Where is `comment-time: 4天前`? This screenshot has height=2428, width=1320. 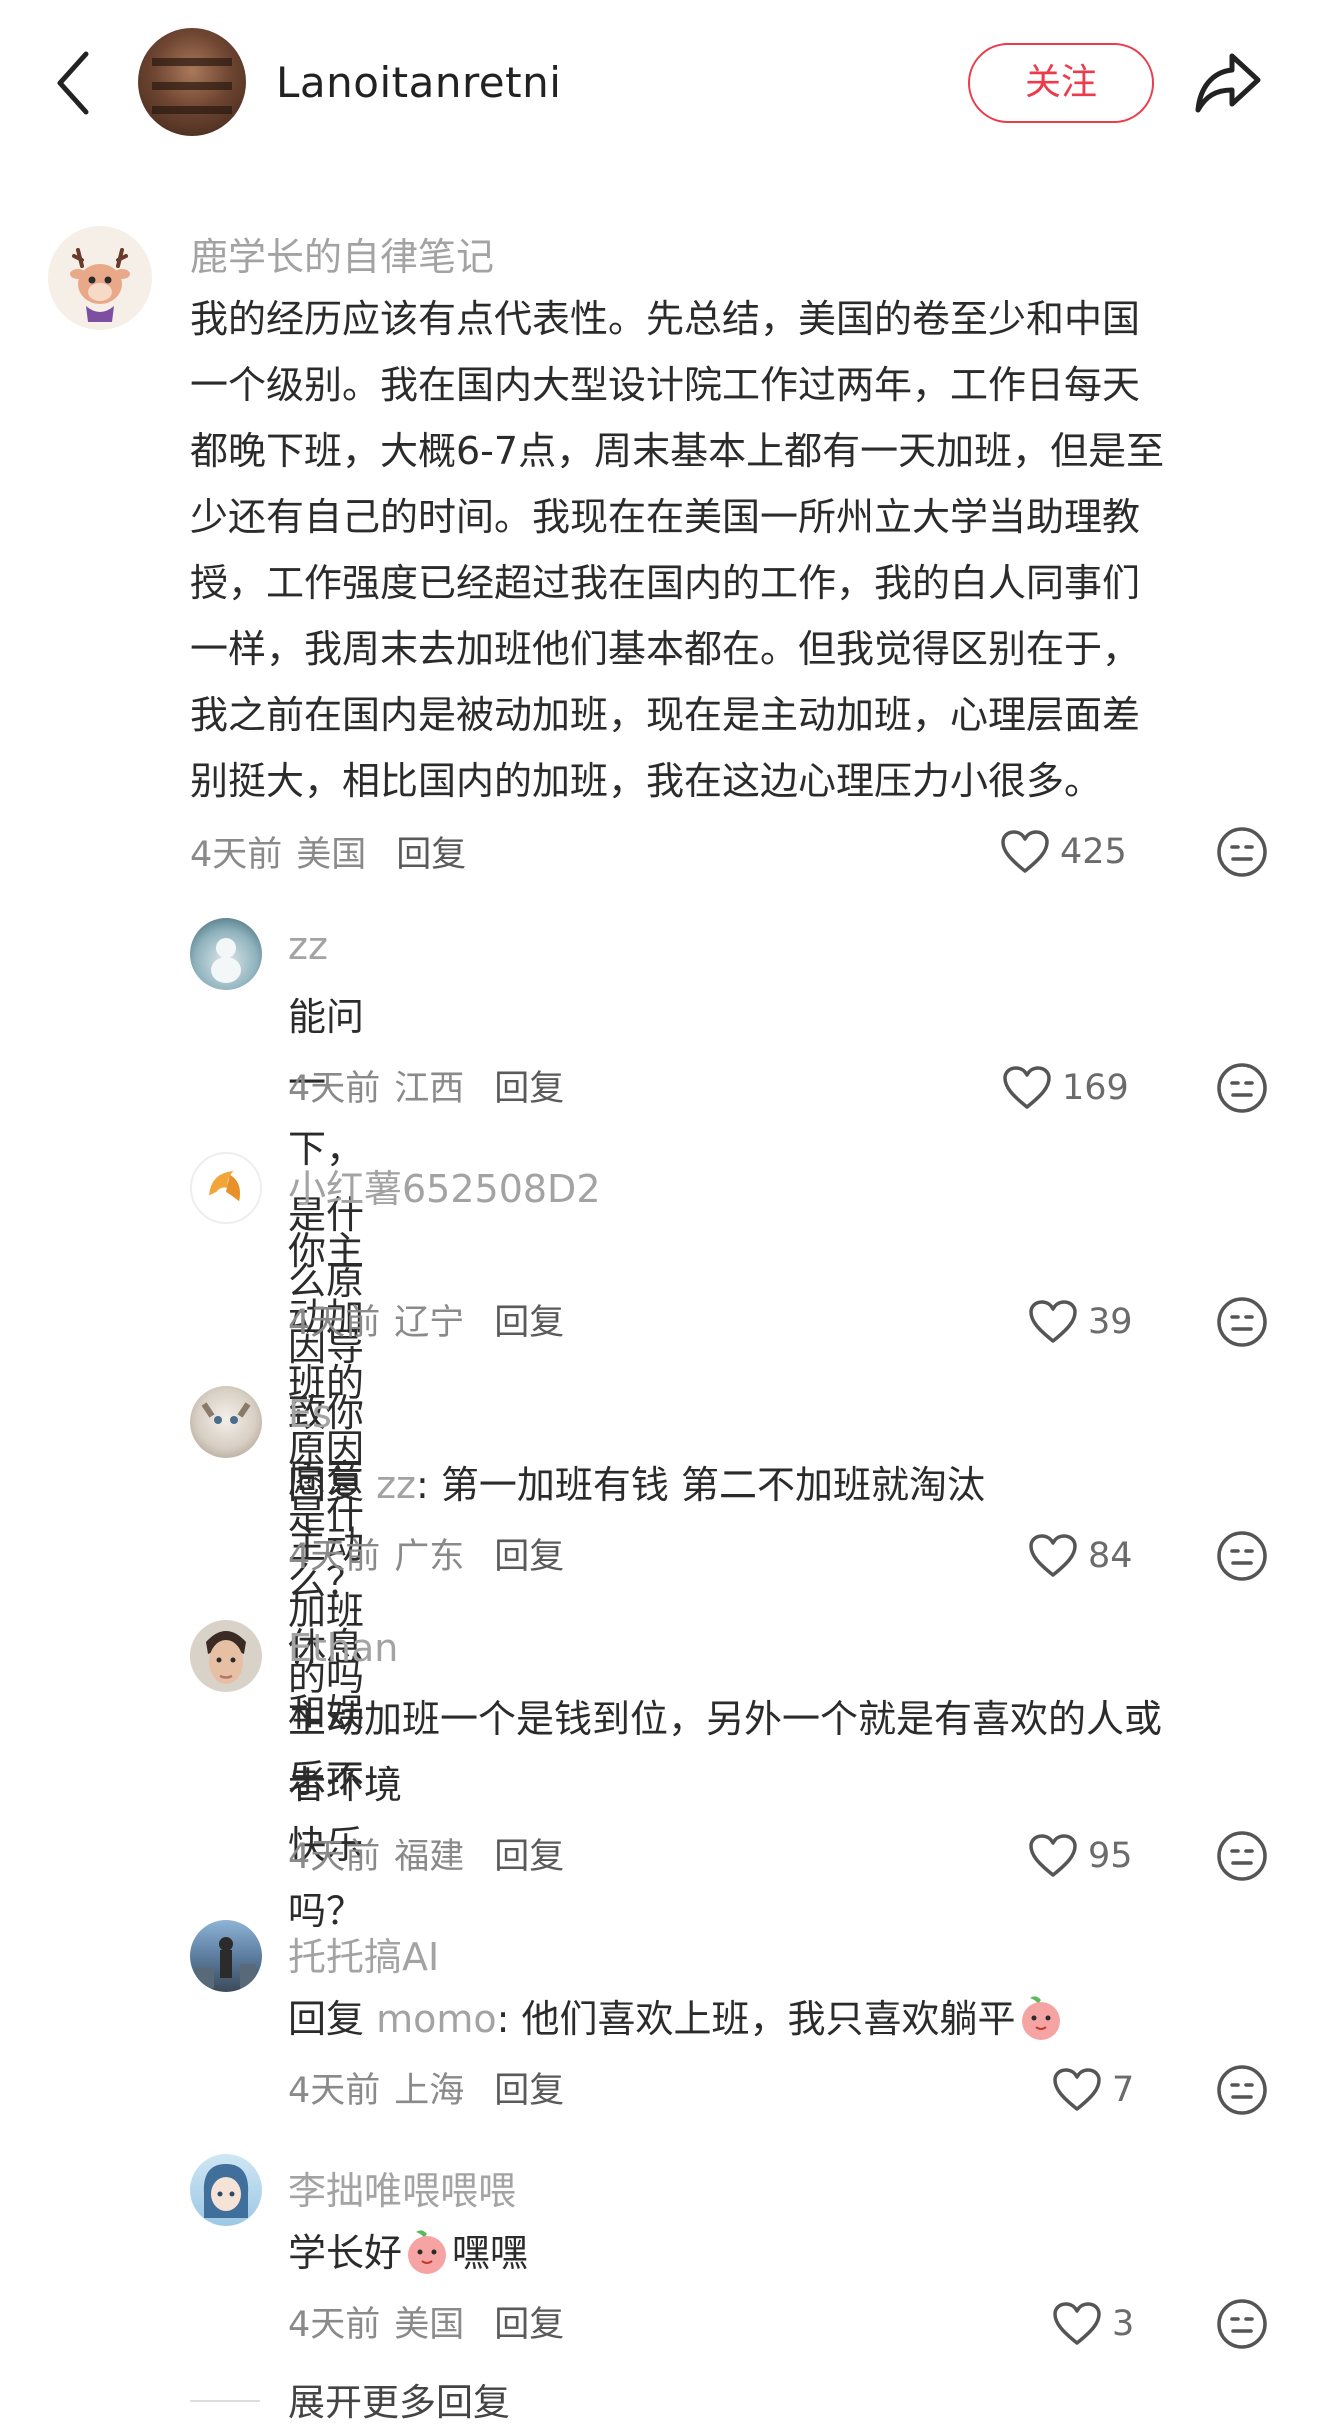
comment-time: 4天前 is located at coordinates (236, 855).